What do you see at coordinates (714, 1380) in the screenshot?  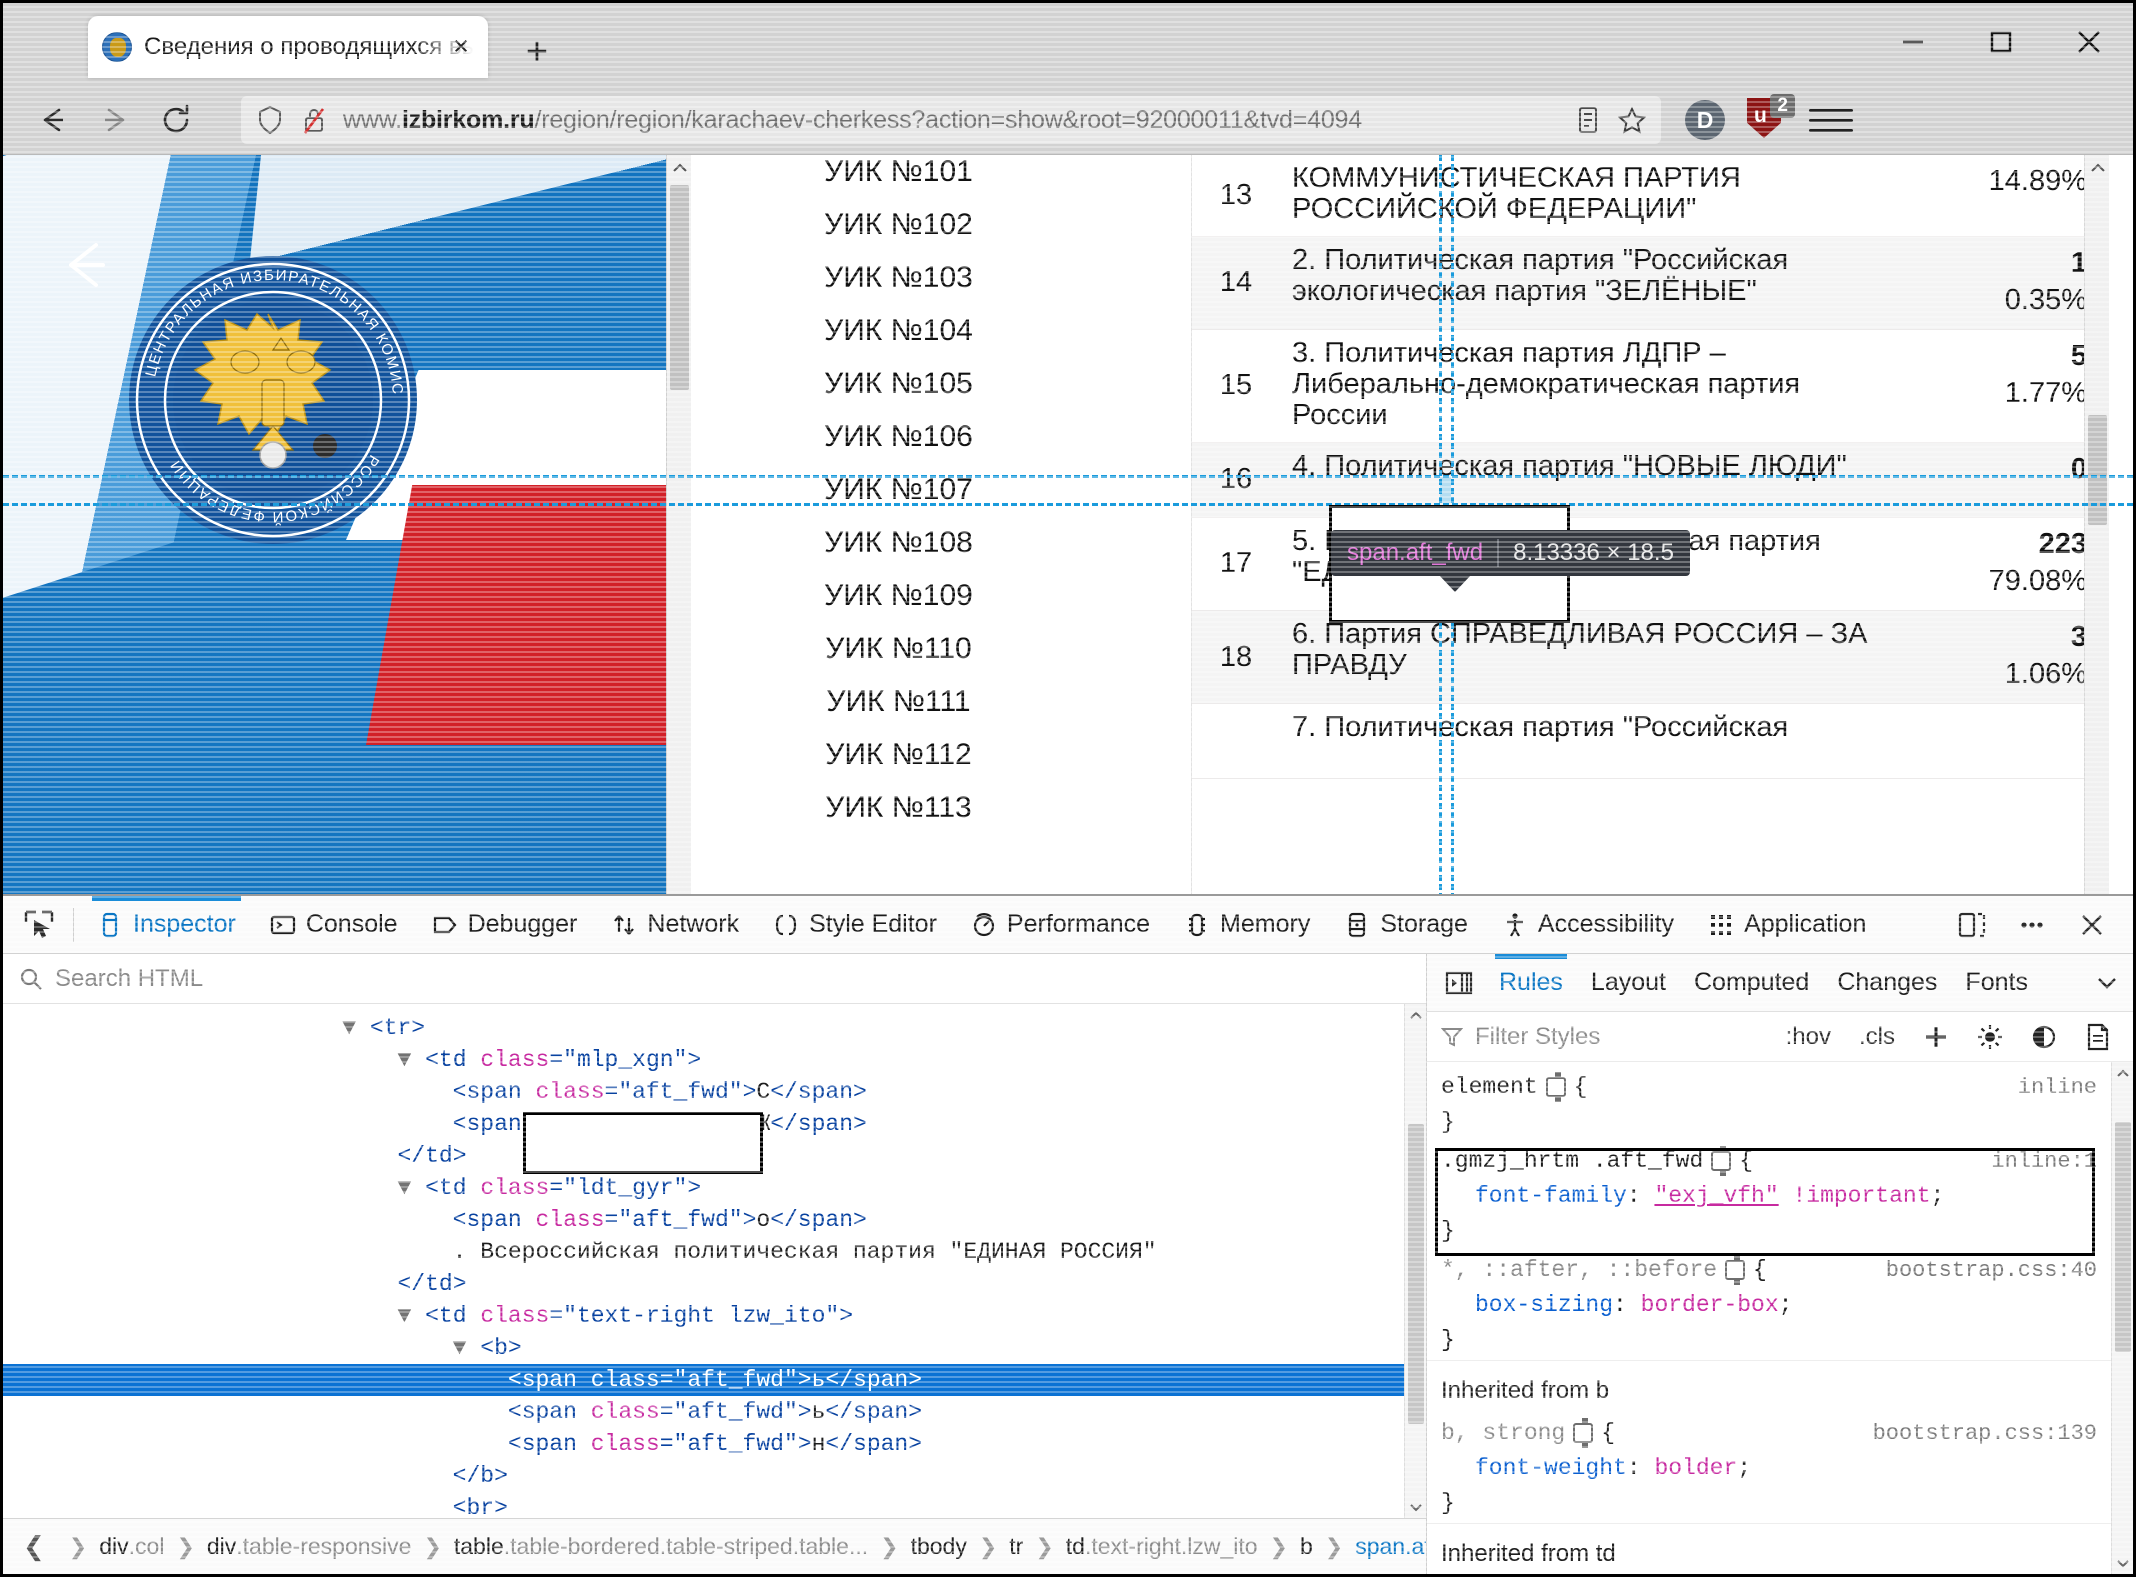 I see `markup-line-selected: <span class="aft_fwd">ь</span>` at bounding box center [714, 1380].